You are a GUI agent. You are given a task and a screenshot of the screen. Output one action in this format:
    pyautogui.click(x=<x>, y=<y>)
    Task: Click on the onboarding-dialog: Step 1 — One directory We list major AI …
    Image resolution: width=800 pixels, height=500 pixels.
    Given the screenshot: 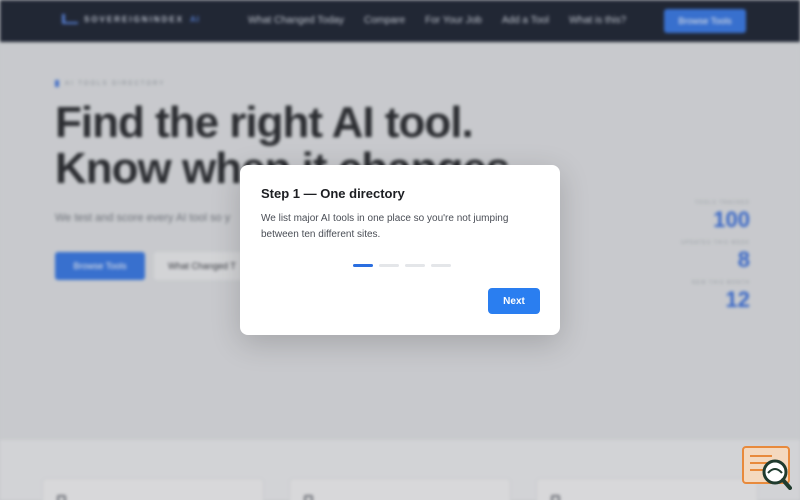 What is the action you would take?
    pyautogui.click(x=400, y=250)
    